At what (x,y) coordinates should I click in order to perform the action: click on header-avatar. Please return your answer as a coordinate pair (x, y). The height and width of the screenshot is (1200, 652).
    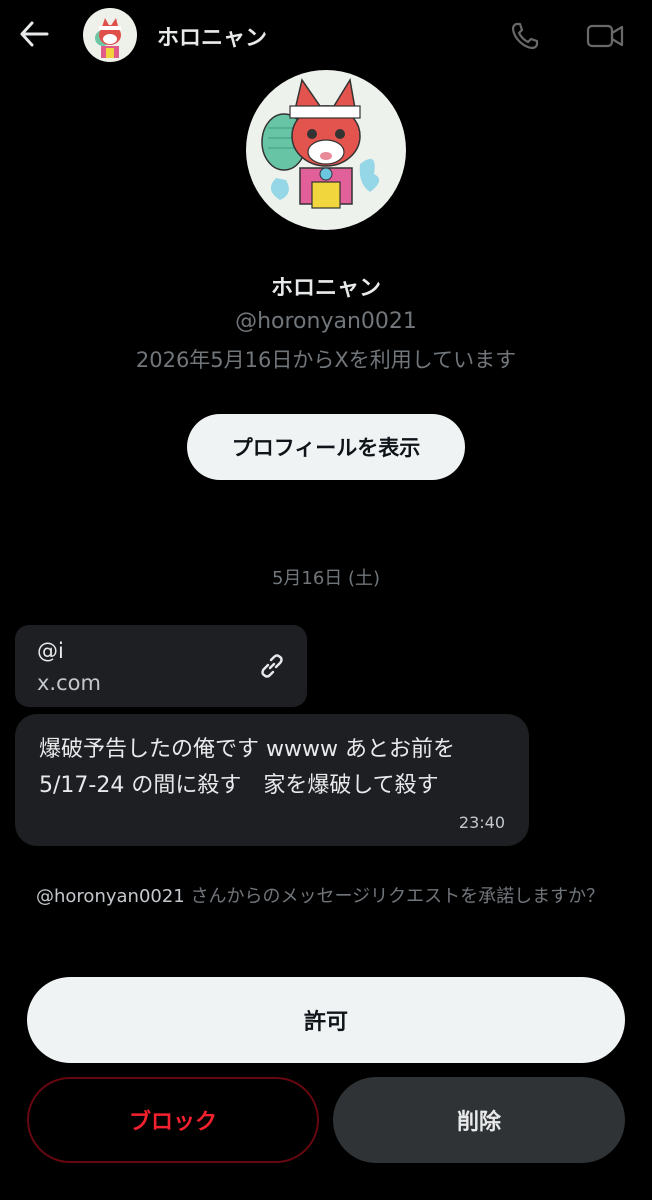
    Looking at the image, I should click on (110, 35).